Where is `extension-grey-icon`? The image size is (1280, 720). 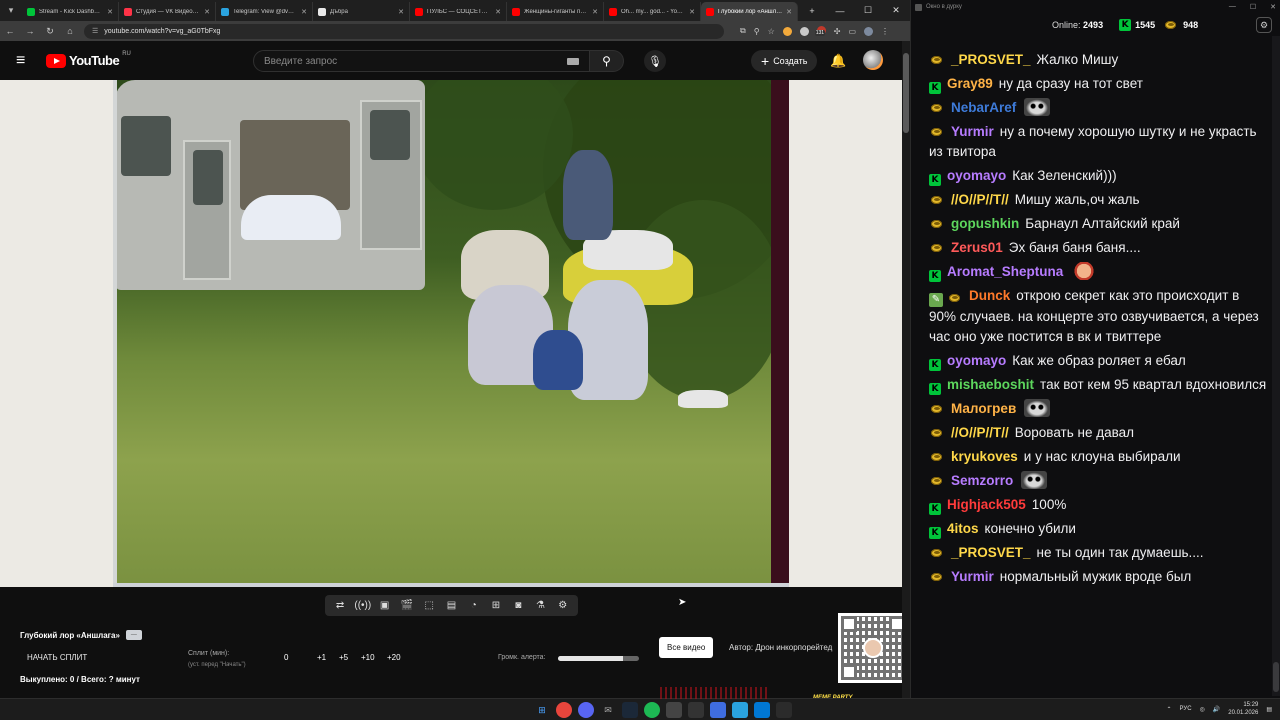
extension-grey-icon is located at coordinates (804, 31).